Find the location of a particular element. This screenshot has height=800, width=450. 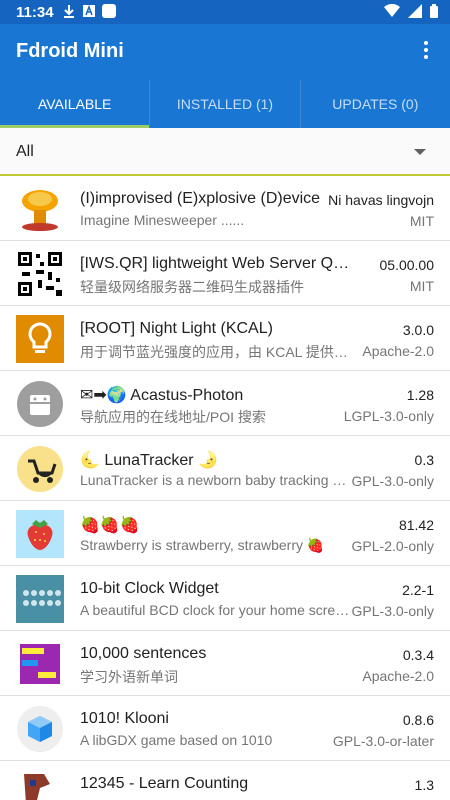

app-name: 10,000 sentences is located at coordinates (143, 653).